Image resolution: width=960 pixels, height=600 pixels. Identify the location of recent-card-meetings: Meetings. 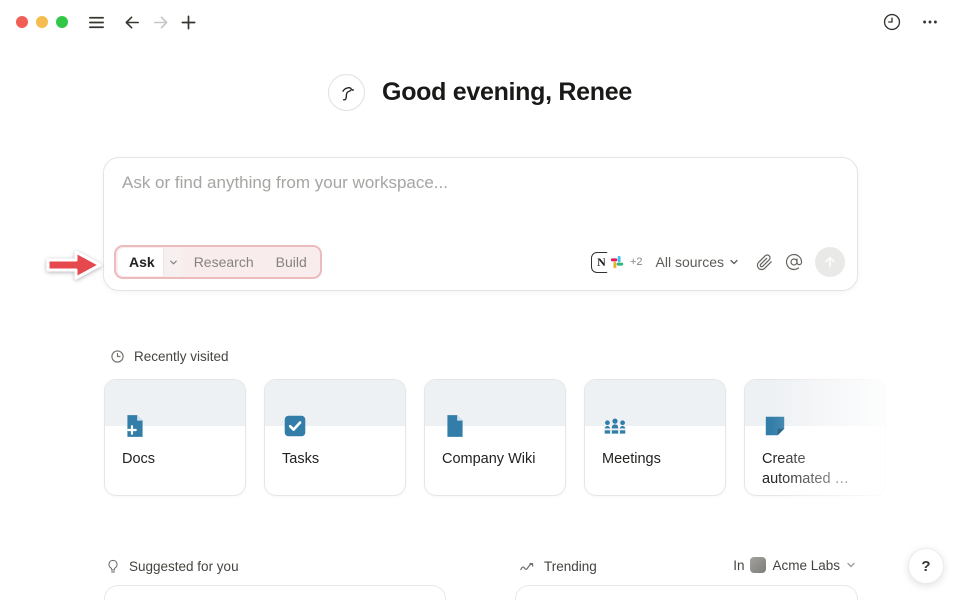
(655, 437).